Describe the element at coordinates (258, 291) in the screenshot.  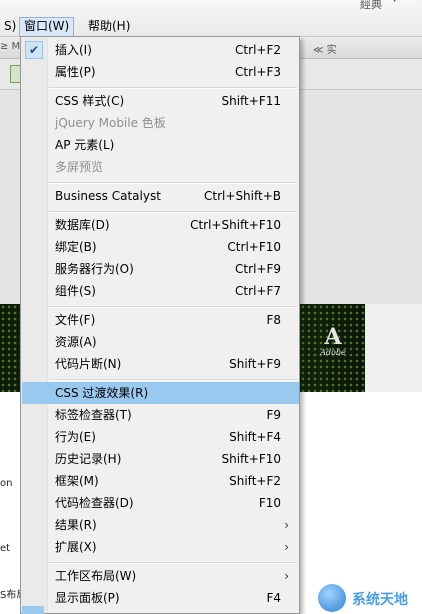
I see `menu-item-shortcut: Ctrl+F7` at that location.